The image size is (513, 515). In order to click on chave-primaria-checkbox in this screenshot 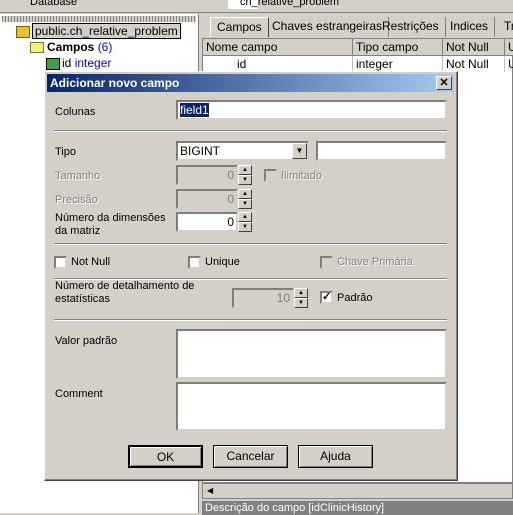, I will do `click(326, 262)`.